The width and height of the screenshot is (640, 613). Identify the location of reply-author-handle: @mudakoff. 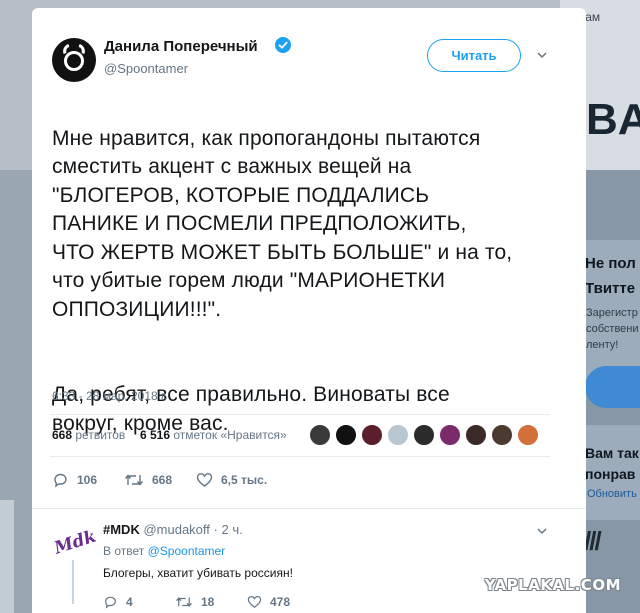
(176, 529).